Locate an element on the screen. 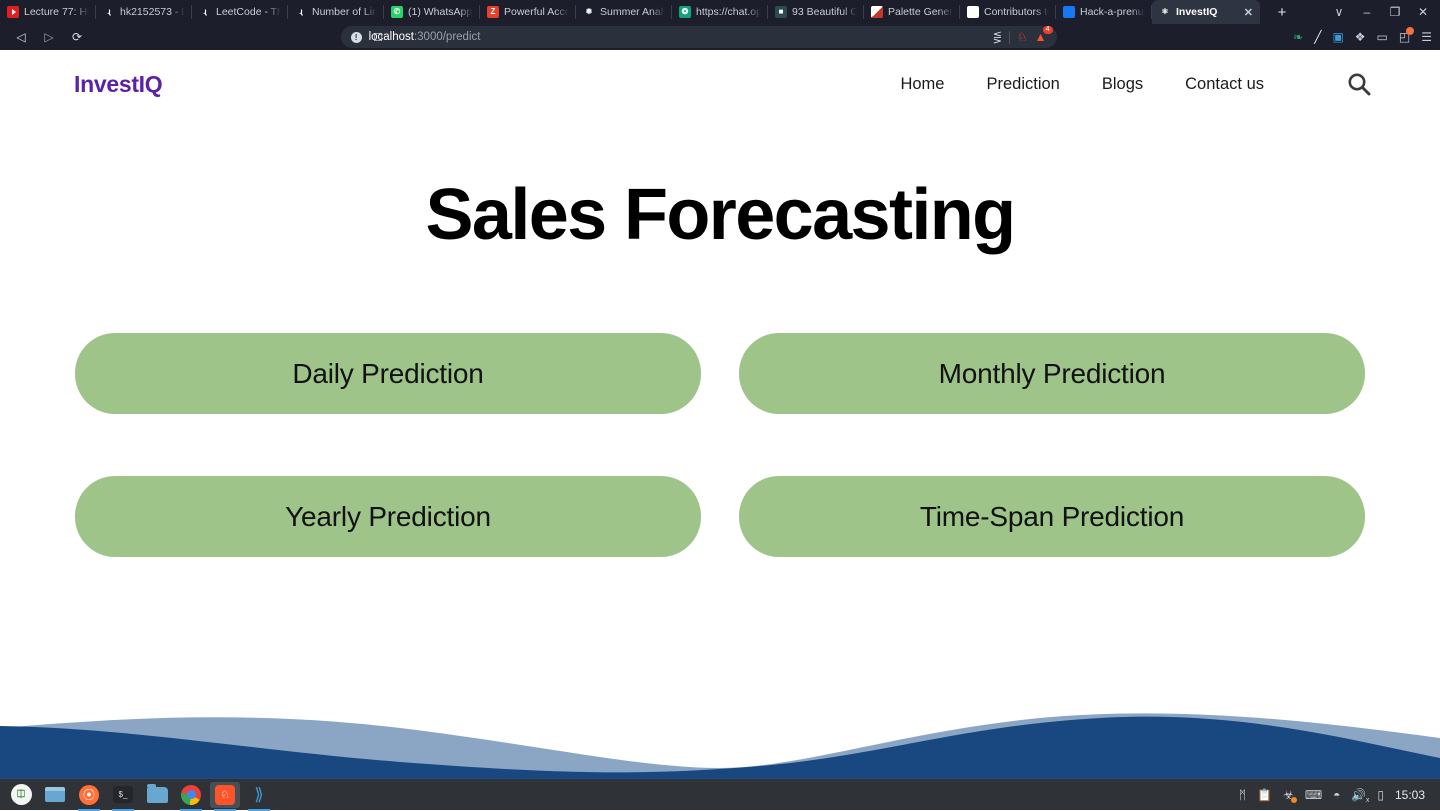 This screenshot has width=1440, height=811. minimize-window-icon: – is located at coordinates (1367, 12).